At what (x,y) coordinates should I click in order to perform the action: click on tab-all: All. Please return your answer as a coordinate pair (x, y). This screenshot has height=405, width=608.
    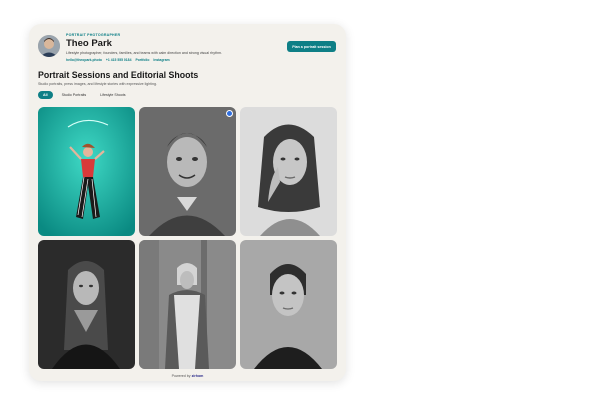
    Looking at the image, I should click on (45, 95).